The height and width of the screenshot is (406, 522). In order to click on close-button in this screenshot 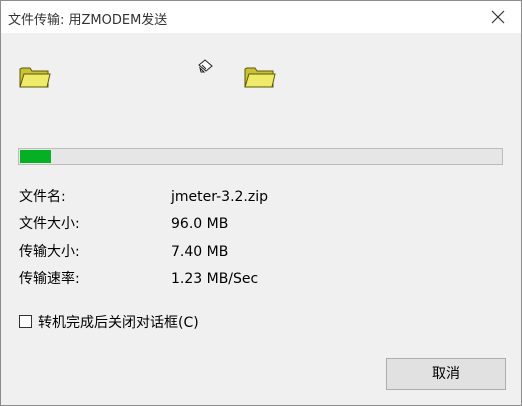, I will do `click(498, 17)`.